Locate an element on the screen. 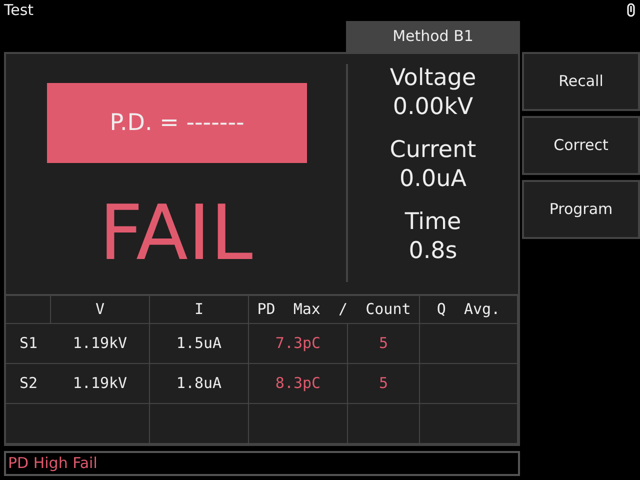  method-tab: Method B1 is located at coordinates (433, 36).